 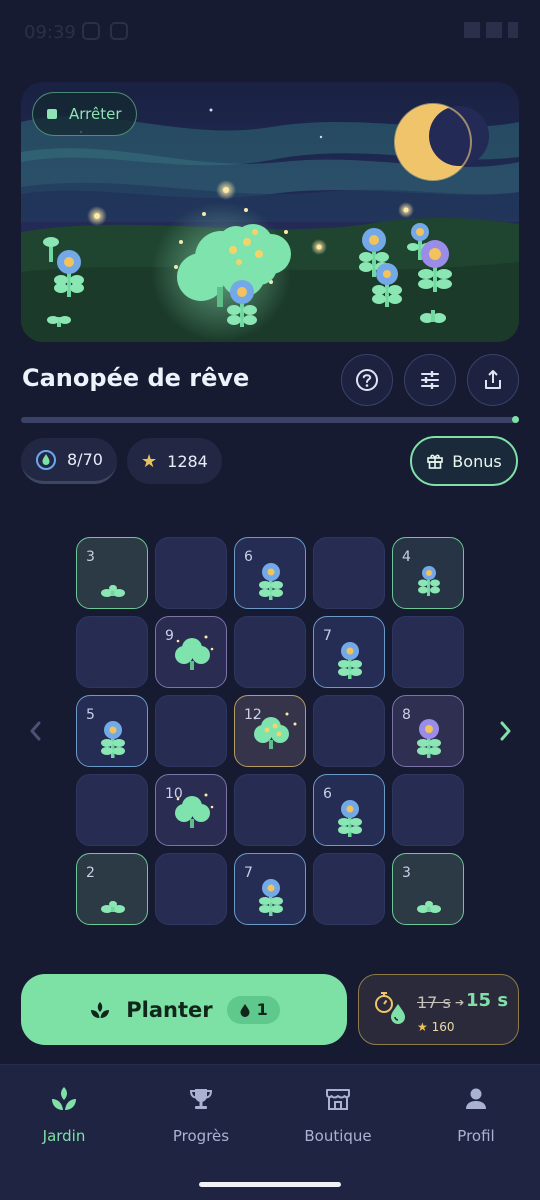 What do you see at coordinates (64, 1099) in the screenshot?
I see `sprout-icon` at bounding box center [64, 1099].